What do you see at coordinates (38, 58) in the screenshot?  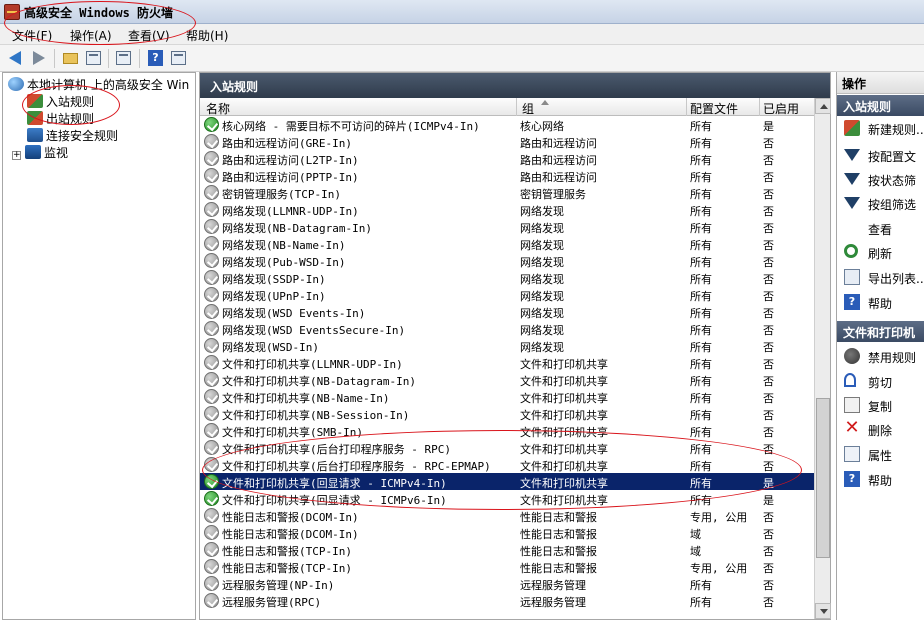 I see `forward-button` at bounding box center [38, 58].